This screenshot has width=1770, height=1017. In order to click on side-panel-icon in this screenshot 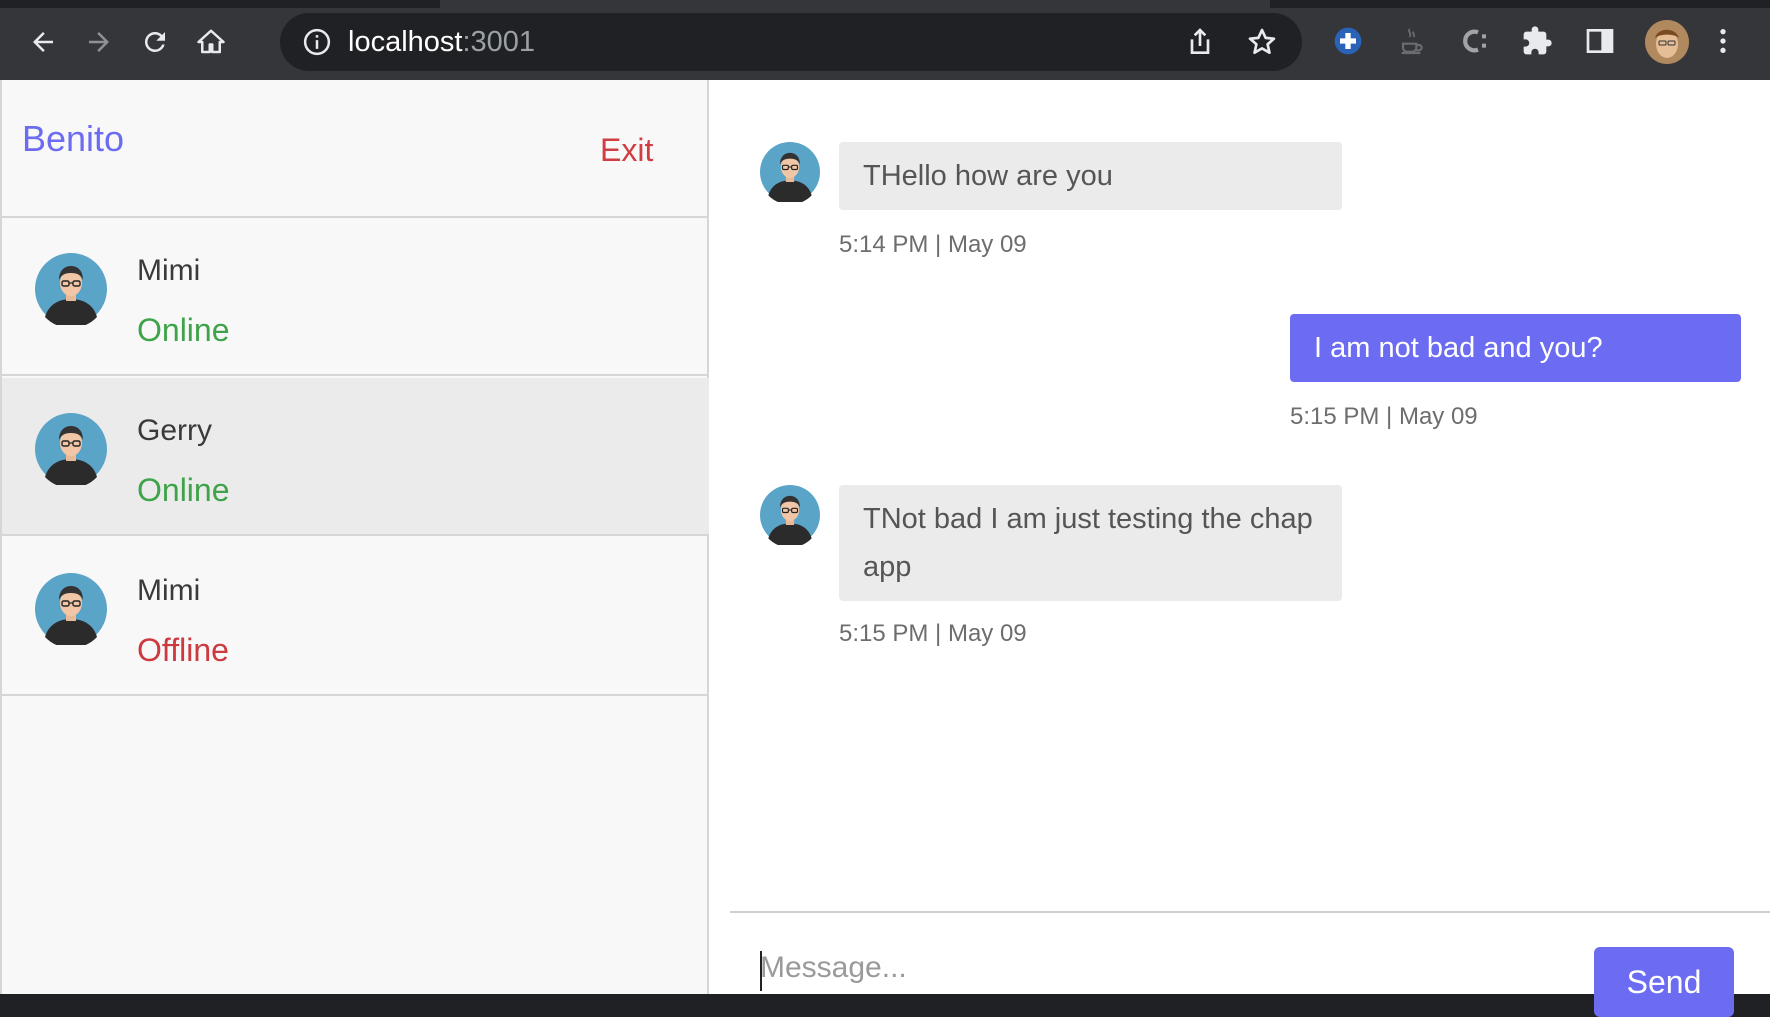, I will do `click(1600, 41)`.